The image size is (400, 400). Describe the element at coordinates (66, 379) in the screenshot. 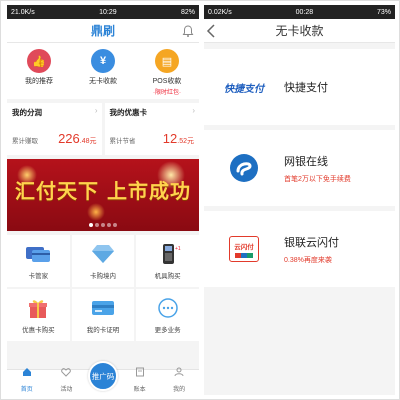

I see `tab-activity: 活动` at that location.